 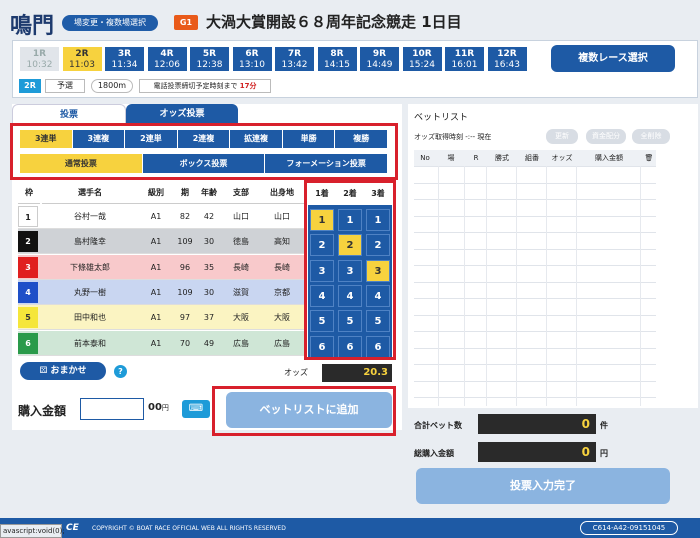 What do you see at coordinates (464, 54) in the screenshot?
I see `race-number: 11R` at bounding box center [464, 54].